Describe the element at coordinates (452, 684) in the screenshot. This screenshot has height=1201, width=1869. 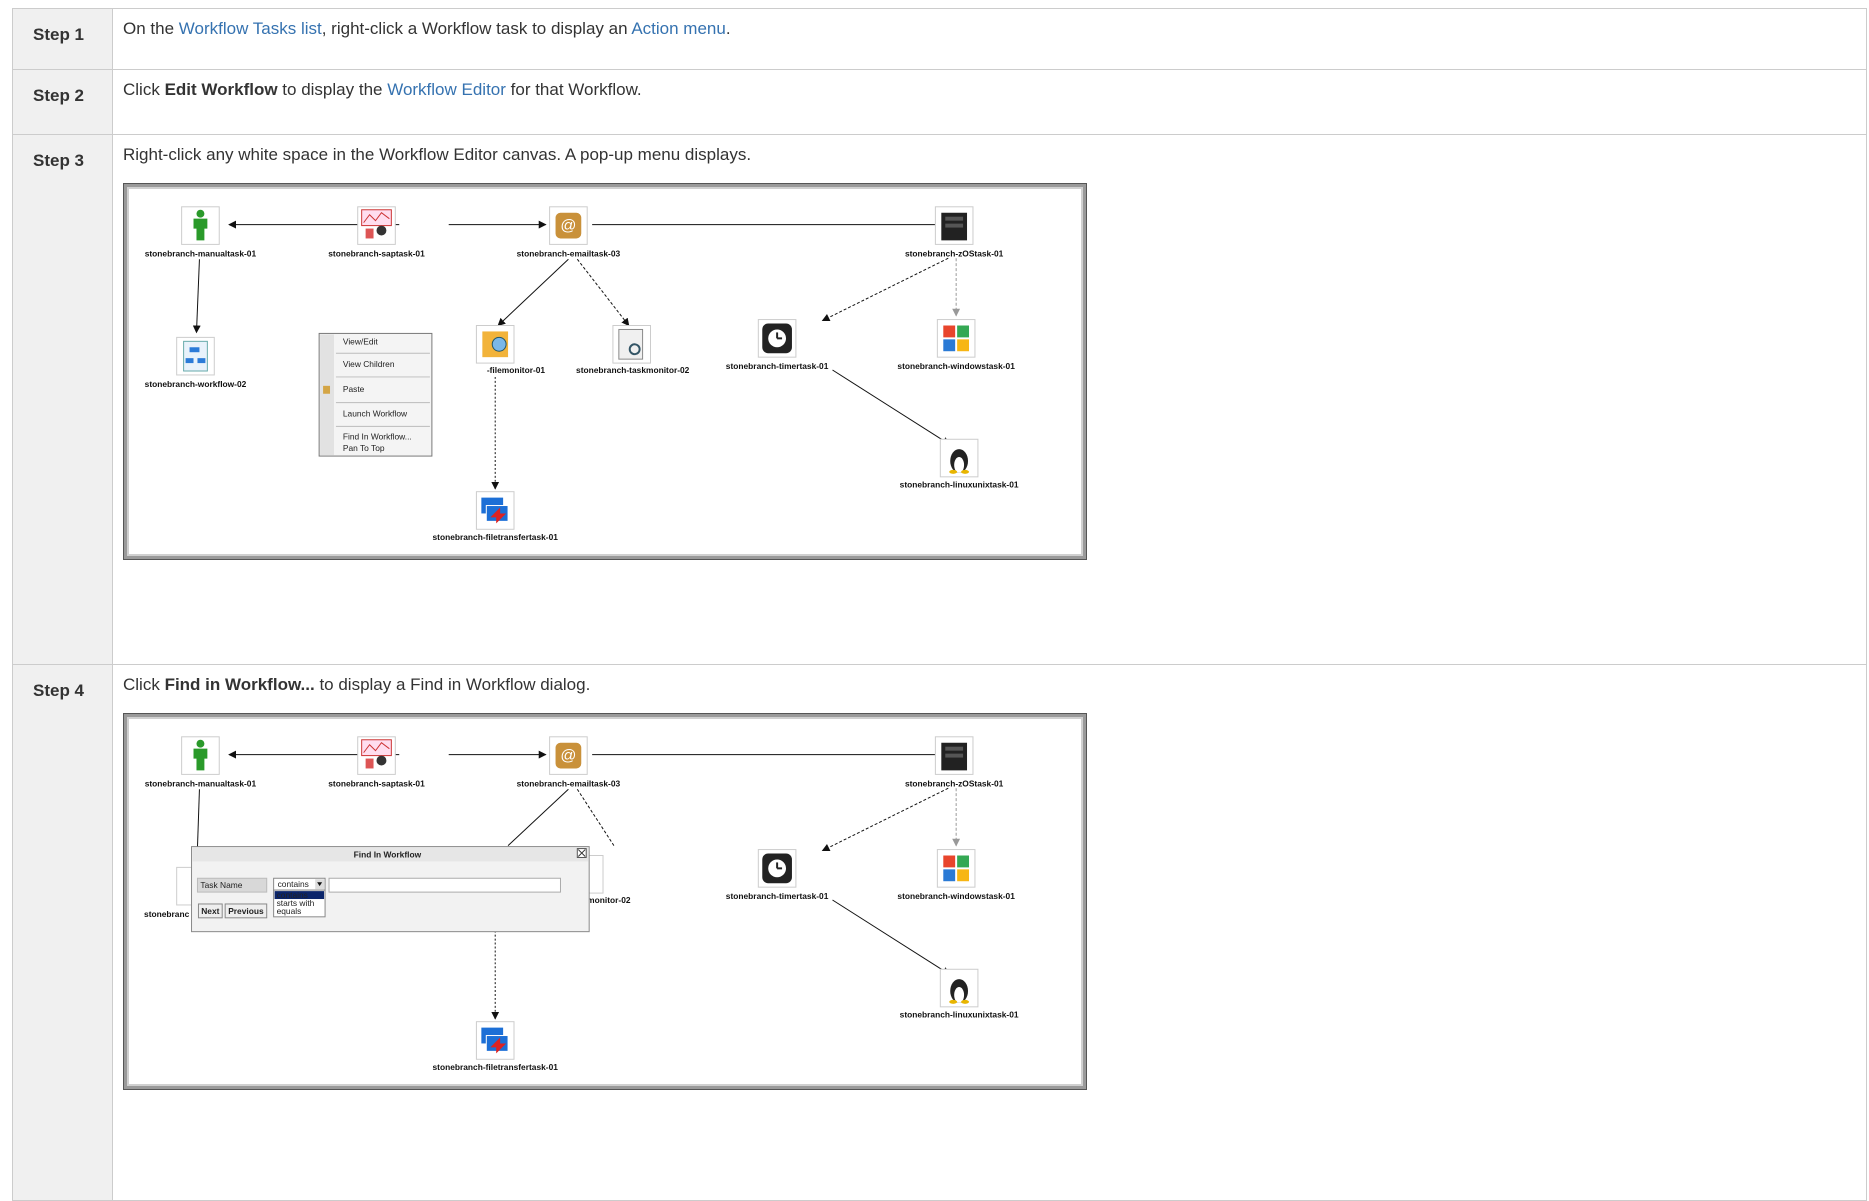
I see `step-text: to display a Find in Workflow dialog.` at that location.